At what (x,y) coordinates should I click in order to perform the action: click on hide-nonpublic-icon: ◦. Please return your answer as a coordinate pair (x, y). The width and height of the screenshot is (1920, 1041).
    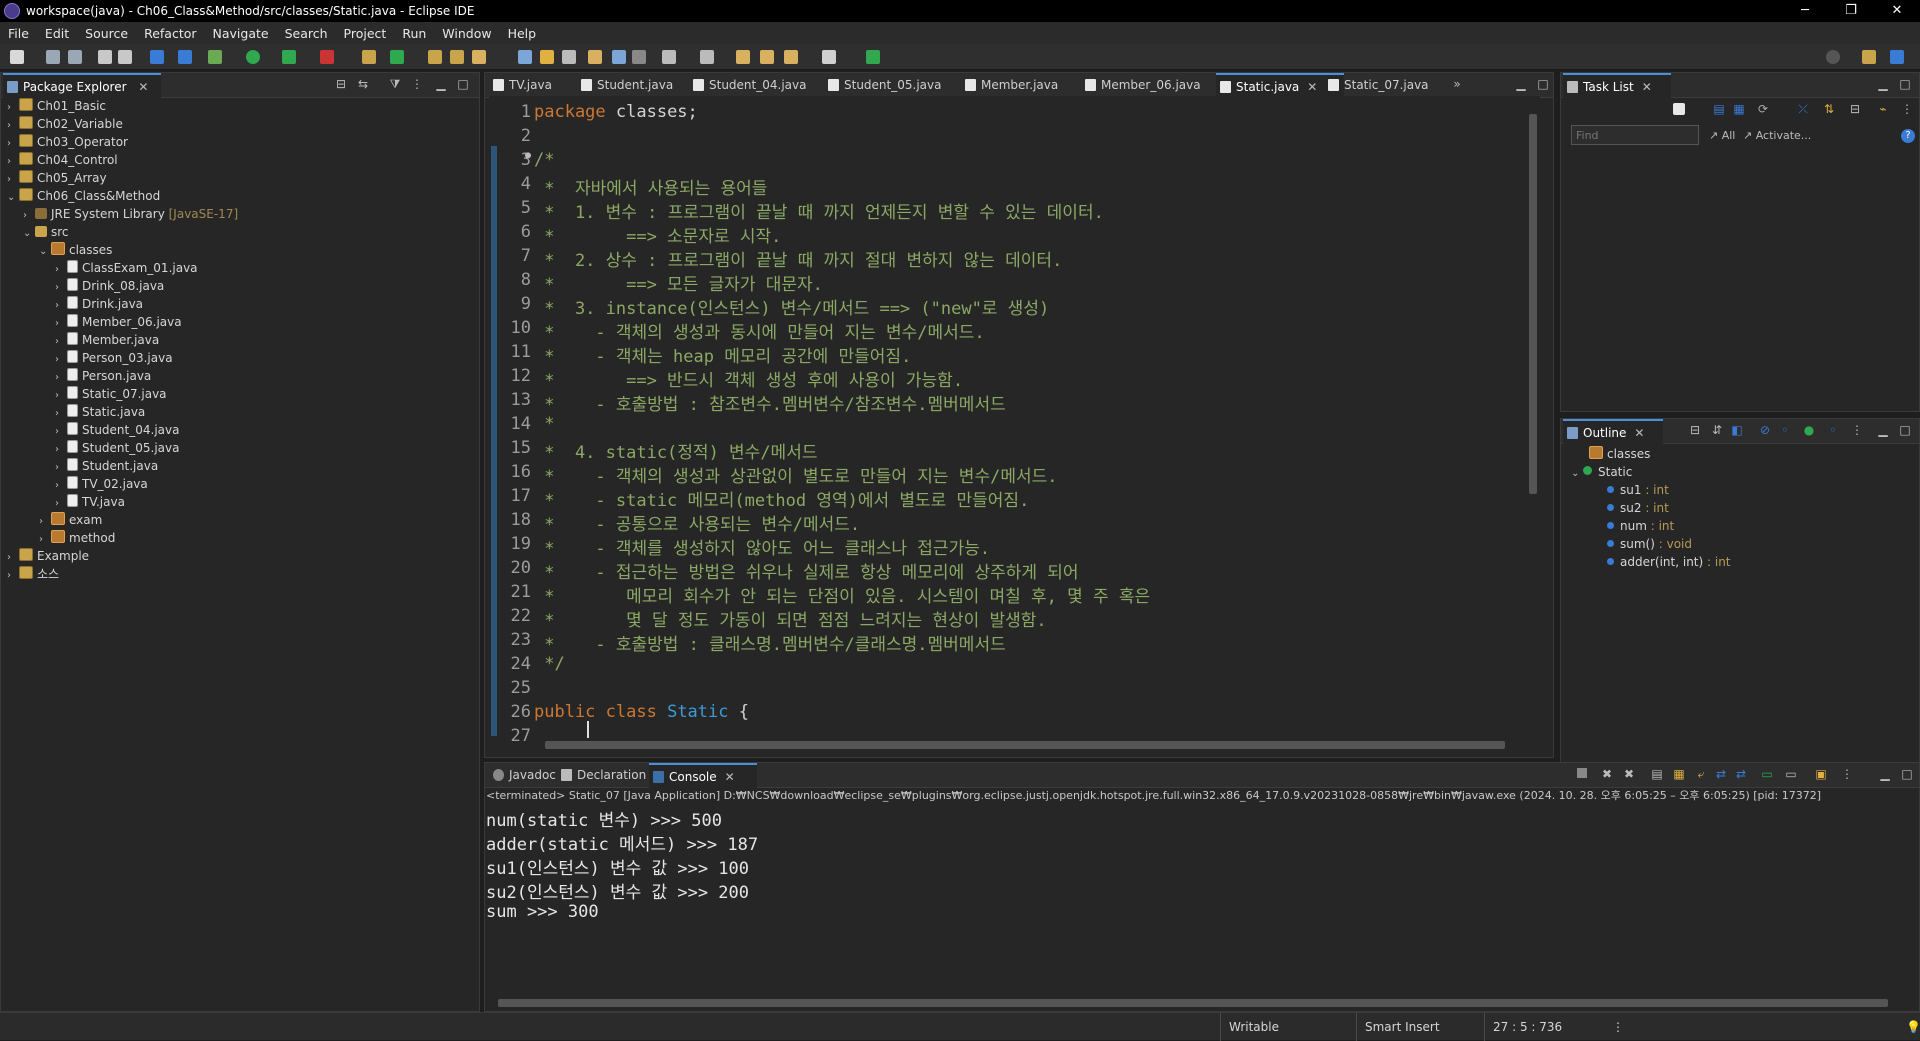
    Looking at the image, I should click on (1785, 430).